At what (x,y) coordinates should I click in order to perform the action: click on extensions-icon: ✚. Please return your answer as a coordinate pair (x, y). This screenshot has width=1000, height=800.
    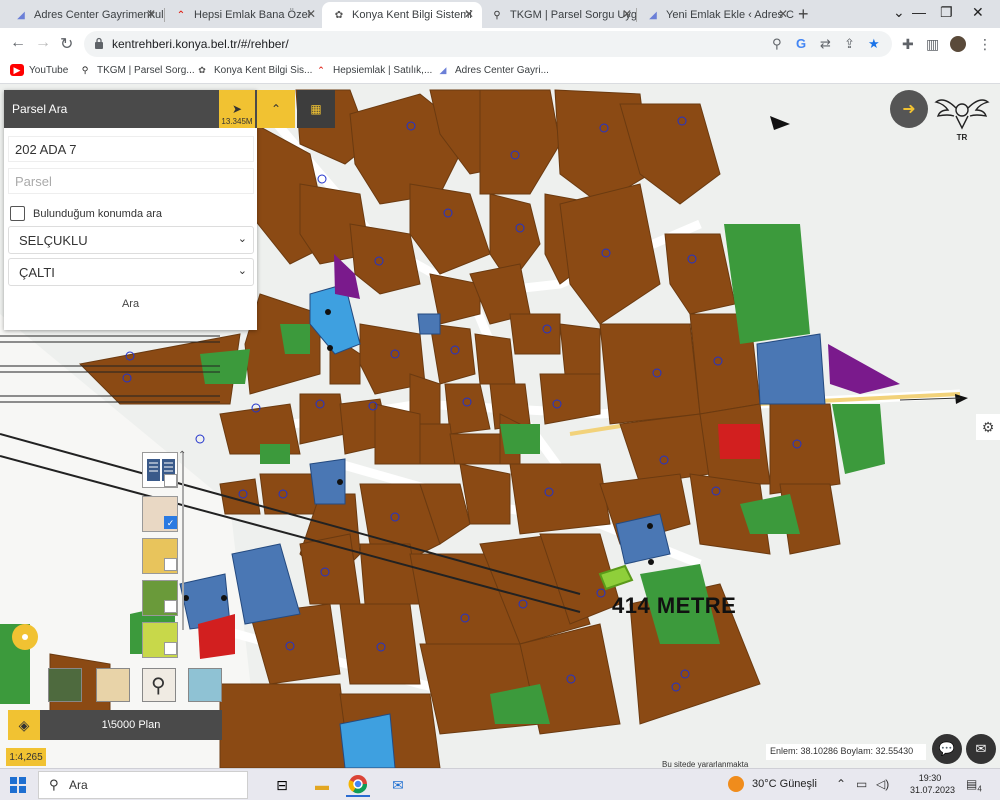
    Looking at the image, I should click on (908, 44).